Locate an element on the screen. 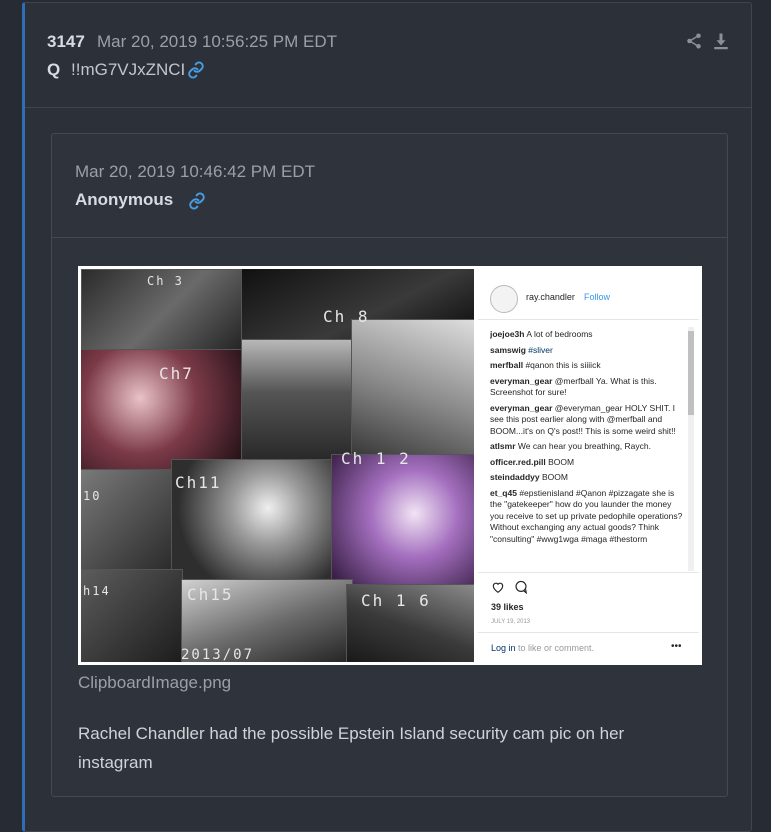 The width and height of the screenshot is (771, 832). list-item: steindaddyy BOOM is located at coordinates (529, 477).